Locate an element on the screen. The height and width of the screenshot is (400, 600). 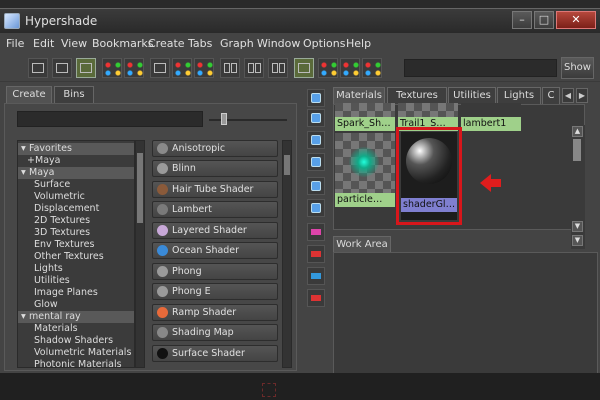
scroll-up-icon: ▲ is located at coordinates (577, 131).